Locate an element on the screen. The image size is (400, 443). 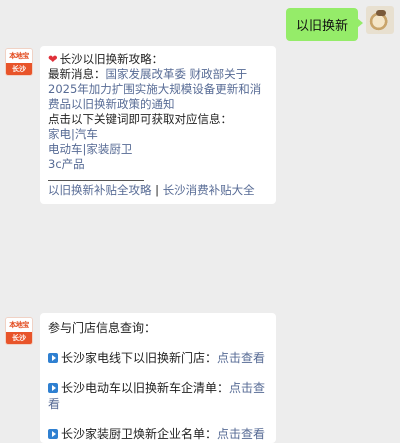
stores-heading: 参与门店信息查询： is located at coordinates (102, 328).